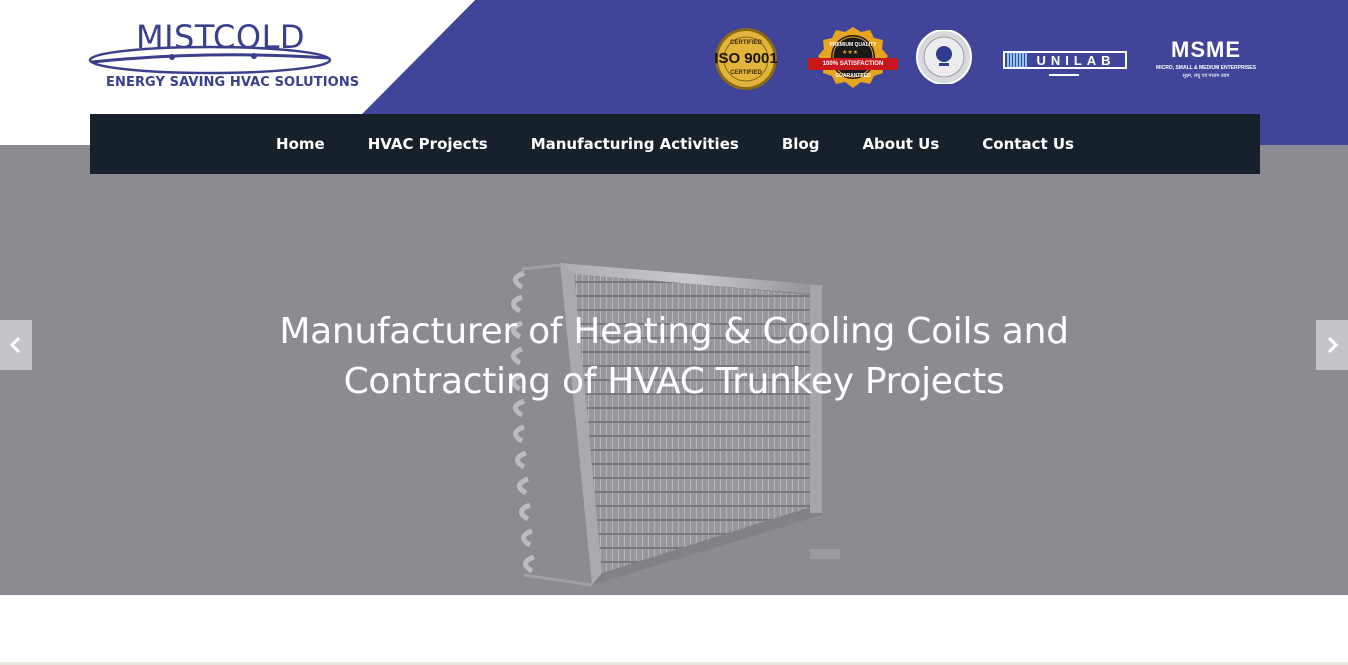  I want to click on iso-9001-badge: CERTIFIED ISO 9001 CERTIFIED, so click(746, 59).